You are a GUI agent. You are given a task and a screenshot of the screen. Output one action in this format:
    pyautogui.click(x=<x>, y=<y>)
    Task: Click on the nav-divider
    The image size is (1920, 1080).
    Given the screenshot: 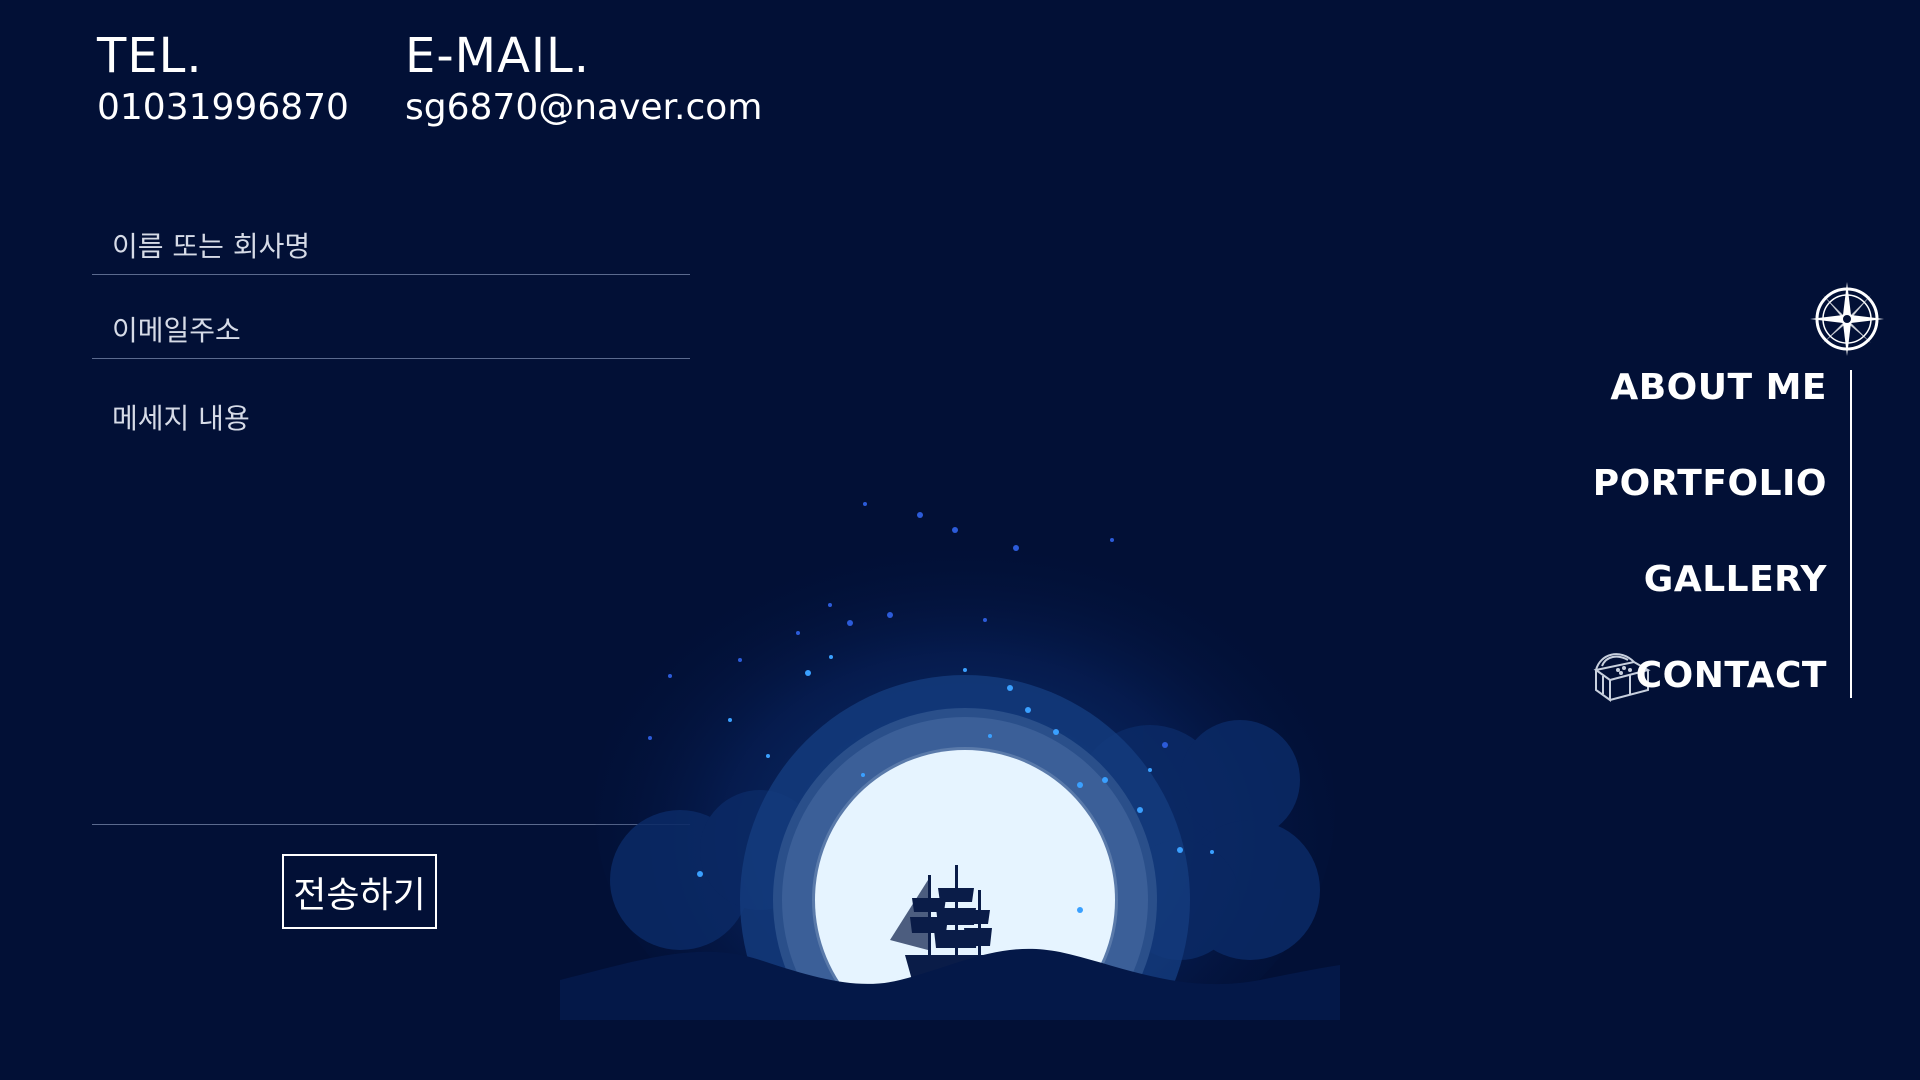 What is the action you would take?
    pyautogui.click(x=1851, y=534)
    